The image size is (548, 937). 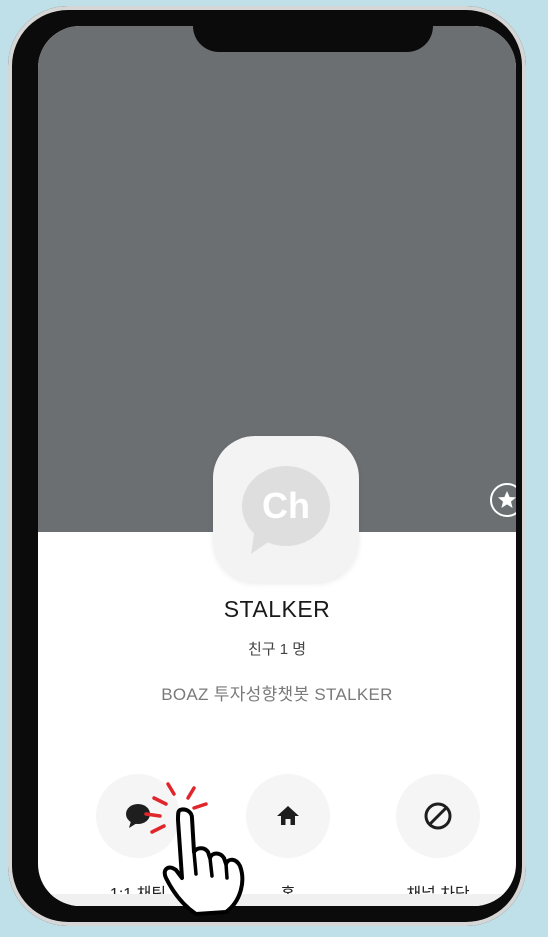 I want to click on star-icon, so click(x=503, y=500).